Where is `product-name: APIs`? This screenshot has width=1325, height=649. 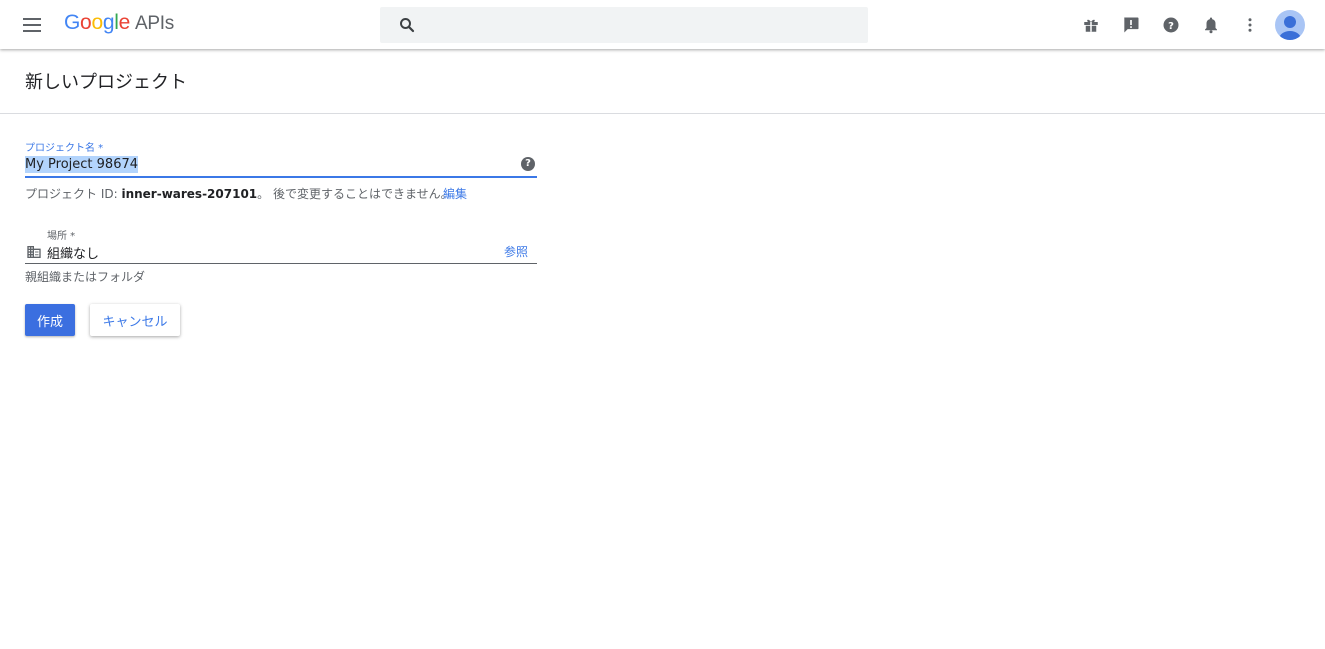
product-name: APIs is located at coordinates (154, 23).